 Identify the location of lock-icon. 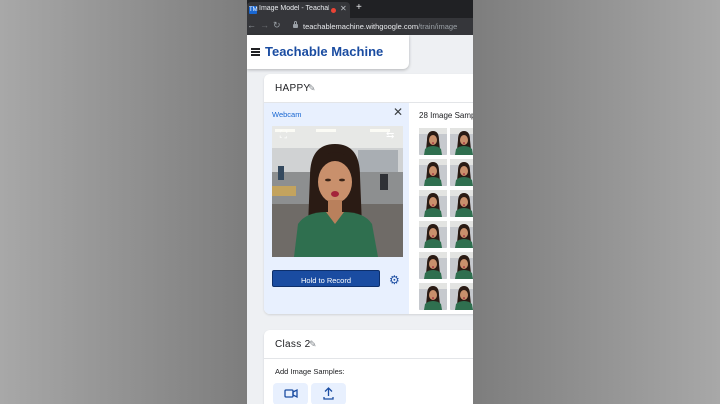
(295, 24).